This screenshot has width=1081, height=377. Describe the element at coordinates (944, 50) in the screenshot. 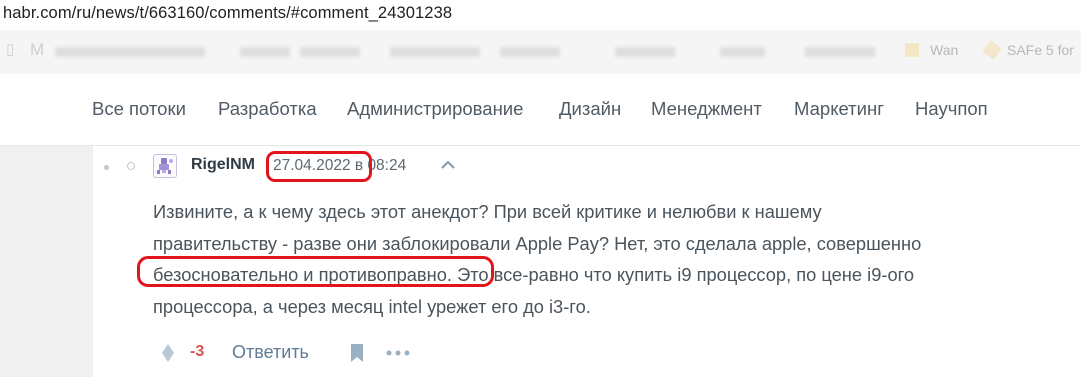

I see `bookmark-item: Wan` at that location.